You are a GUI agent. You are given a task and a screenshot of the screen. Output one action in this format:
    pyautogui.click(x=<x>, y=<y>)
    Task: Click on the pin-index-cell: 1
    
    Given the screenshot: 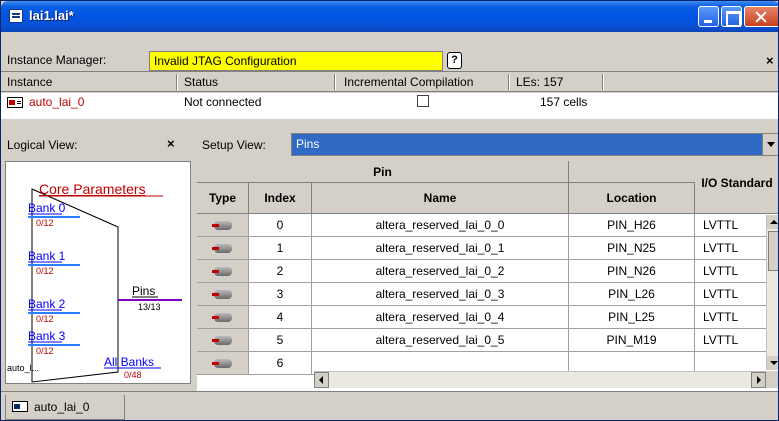 What is the action you would take?
    pyautogui.click(x=280, y=248)
    